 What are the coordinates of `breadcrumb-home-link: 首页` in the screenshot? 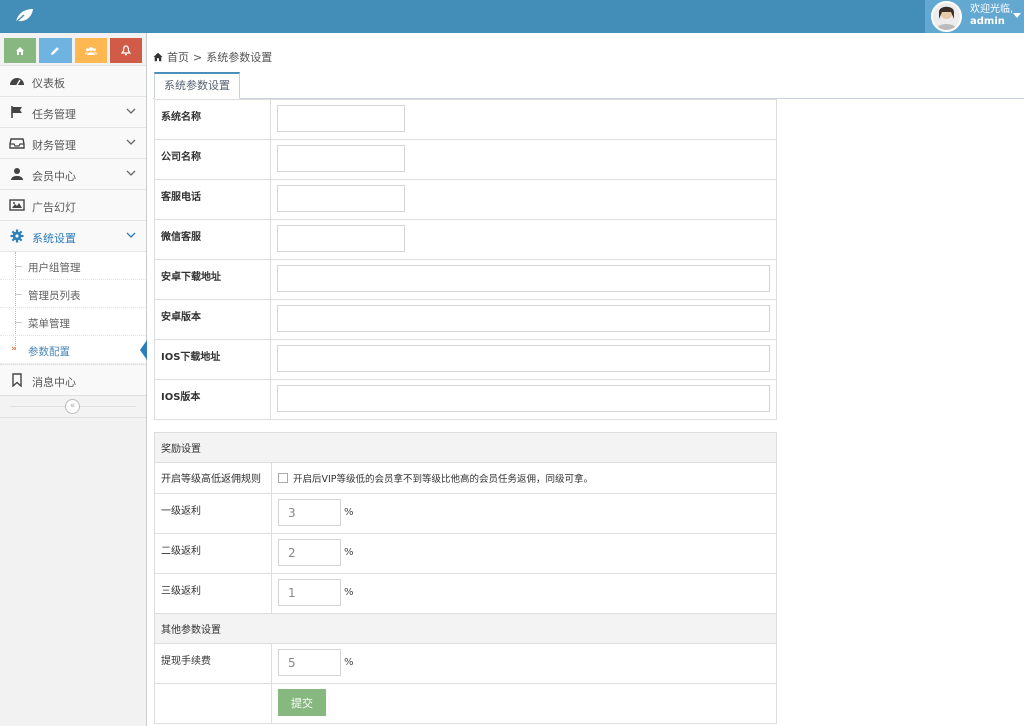 It's located at (178, 57).